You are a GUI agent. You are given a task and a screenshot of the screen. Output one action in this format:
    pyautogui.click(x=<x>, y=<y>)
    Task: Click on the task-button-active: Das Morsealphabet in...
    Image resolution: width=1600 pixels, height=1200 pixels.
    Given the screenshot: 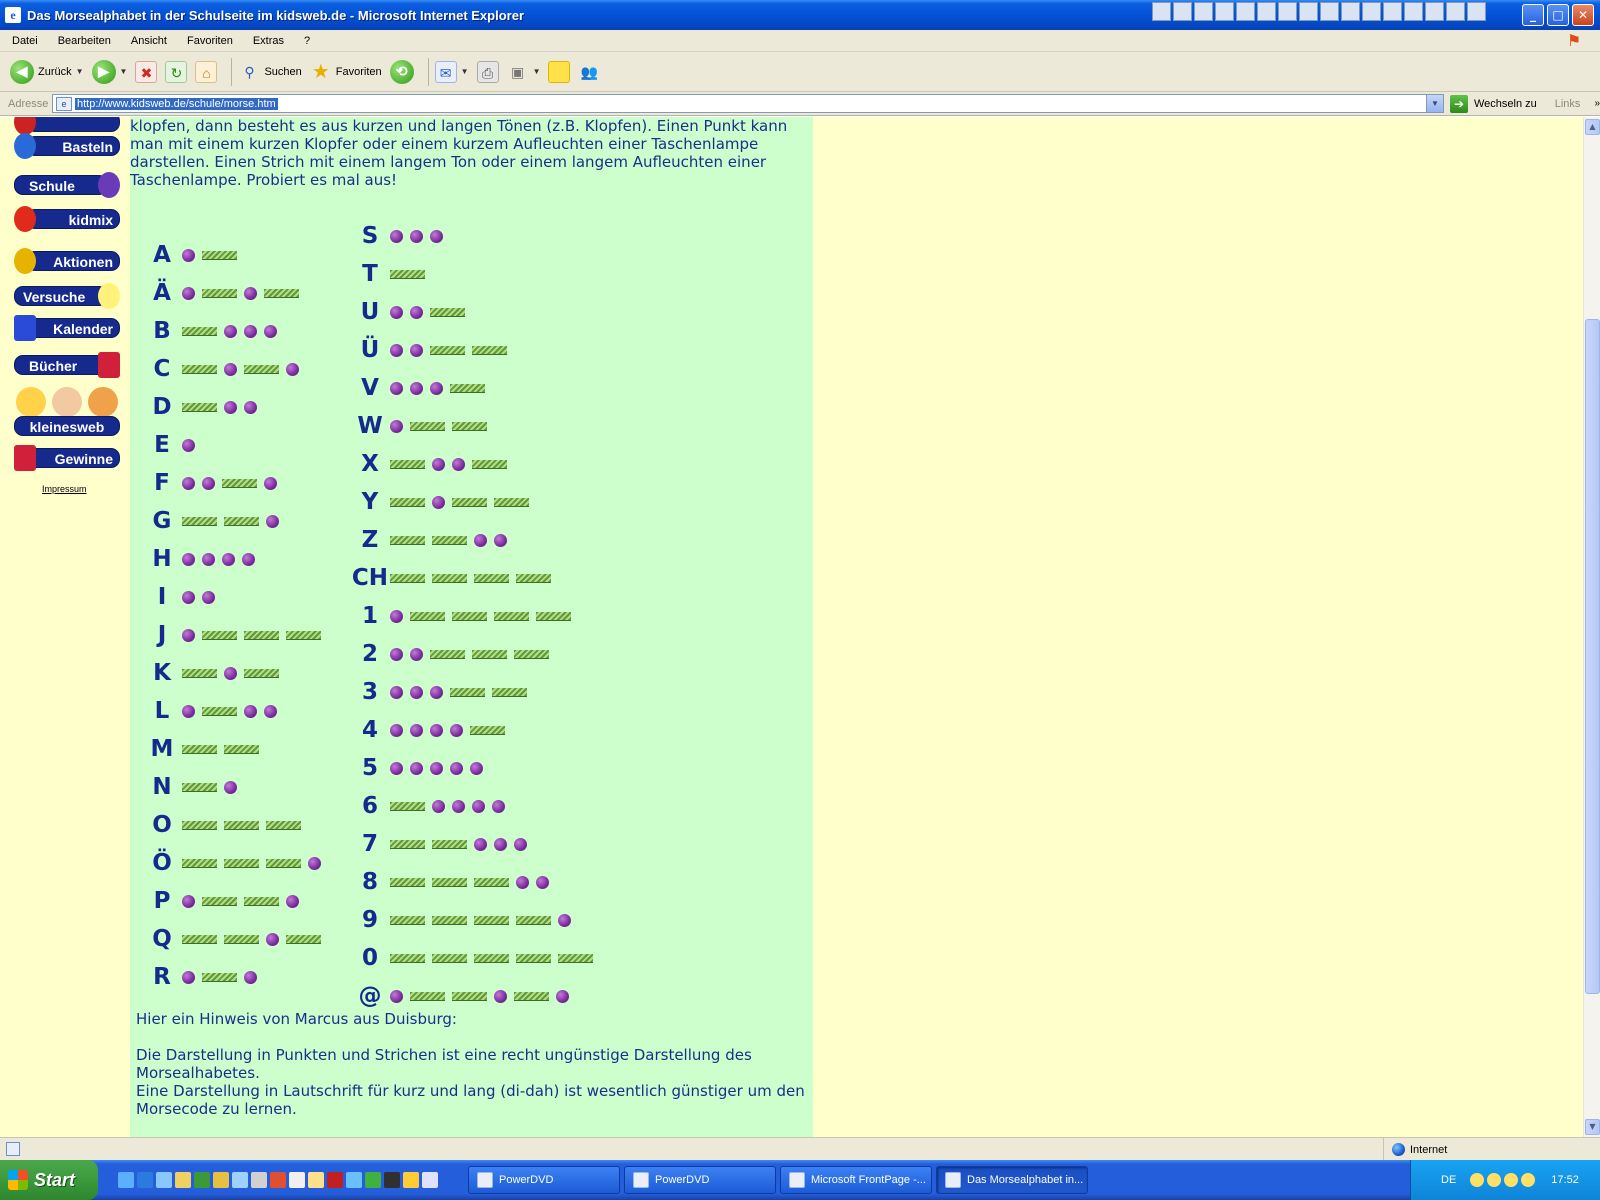 What is the action you would take?
    pyautogui.click(x=1012, y=1180)
    